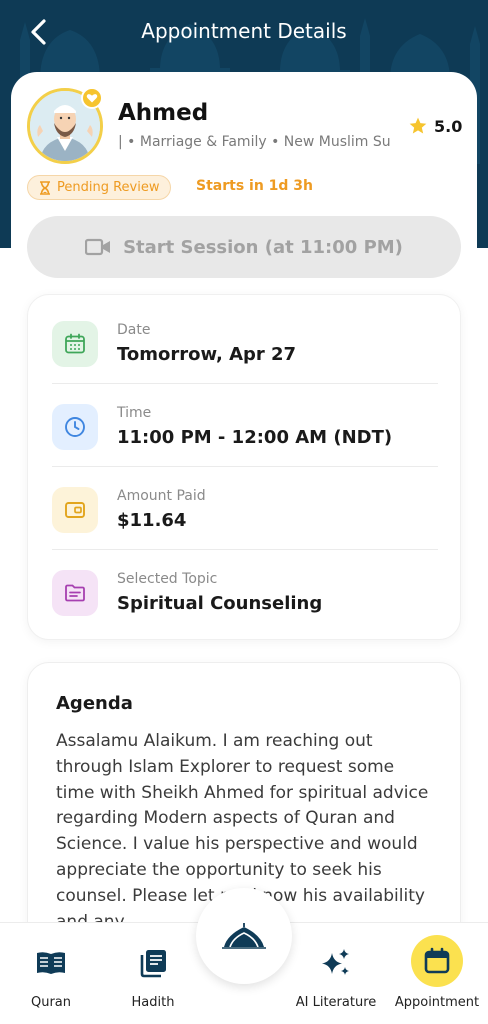  I want to click on nav-label-hadith: Hadith, so click(153, 1002).